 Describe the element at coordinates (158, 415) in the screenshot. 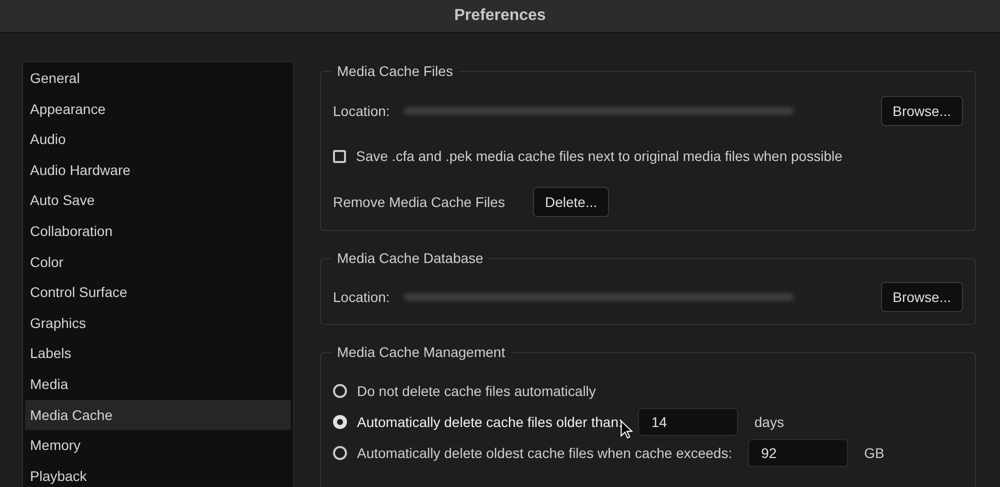

I see `sidebar-item: Media Cache` at that location.